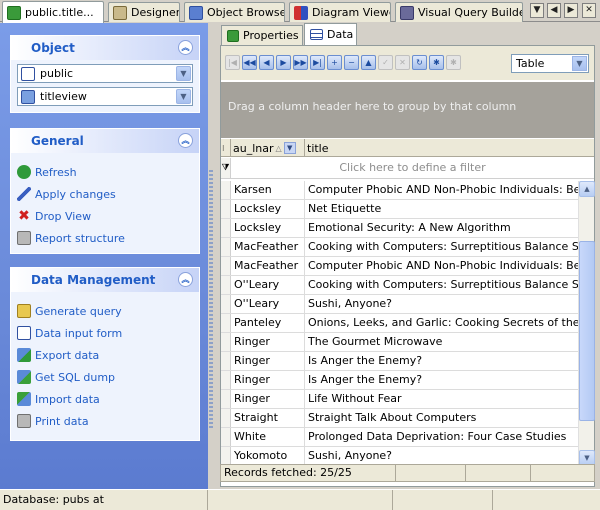 Image resolution: width=600 pixels, height=510 pixels. I want to click on table-row: Straight Straight Talk About Computers, so click(399, 418).